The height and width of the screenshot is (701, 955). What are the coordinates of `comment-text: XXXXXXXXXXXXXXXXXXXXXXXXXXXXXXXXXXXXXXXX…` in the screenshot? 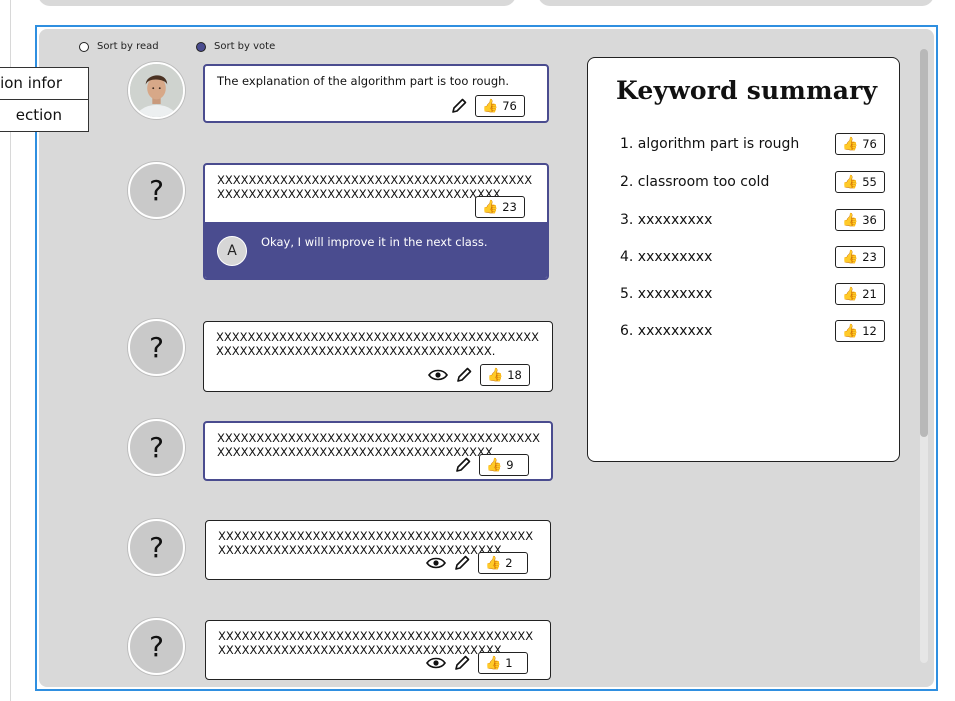 It's located at (378, 344).